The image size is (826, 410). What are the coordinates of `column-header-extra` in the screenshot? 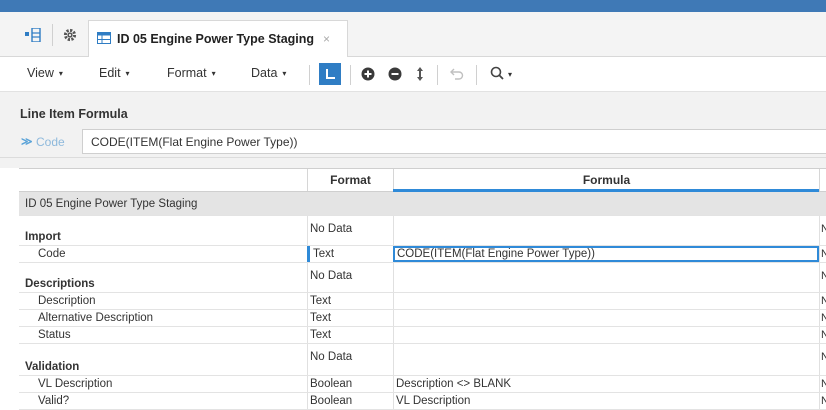 It's located at (822, 180).